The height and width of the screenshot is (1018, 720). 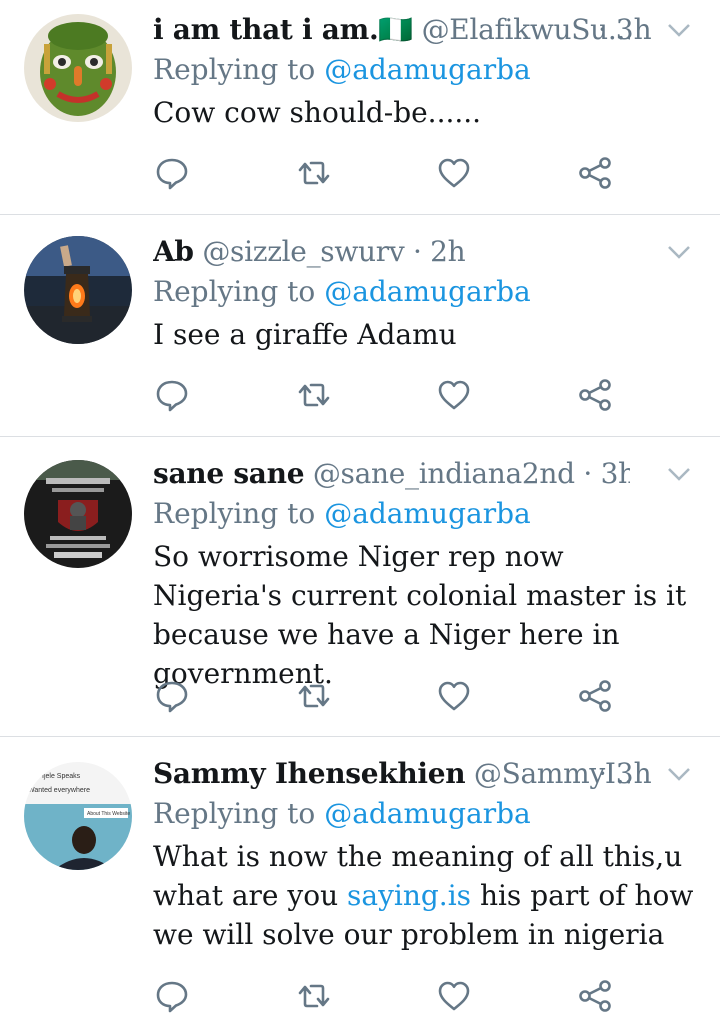 I want to click on tweet-text: I see a giraffe Adamu, so click(x=305, y=334).